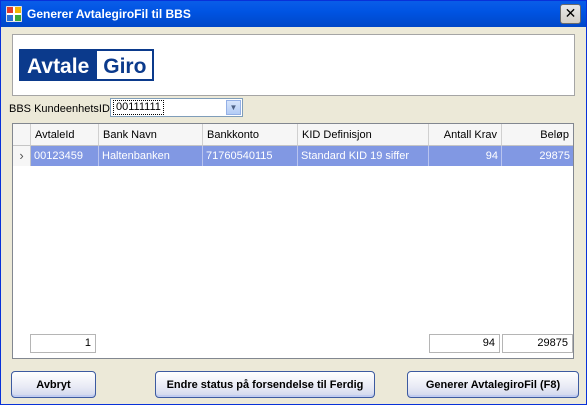 This screenshot has height=405, width=587. Describe the element at coordinates (176, 107) in the screenshot. I see `kundeenhet-combobox: 00111111 ▼` at that location.